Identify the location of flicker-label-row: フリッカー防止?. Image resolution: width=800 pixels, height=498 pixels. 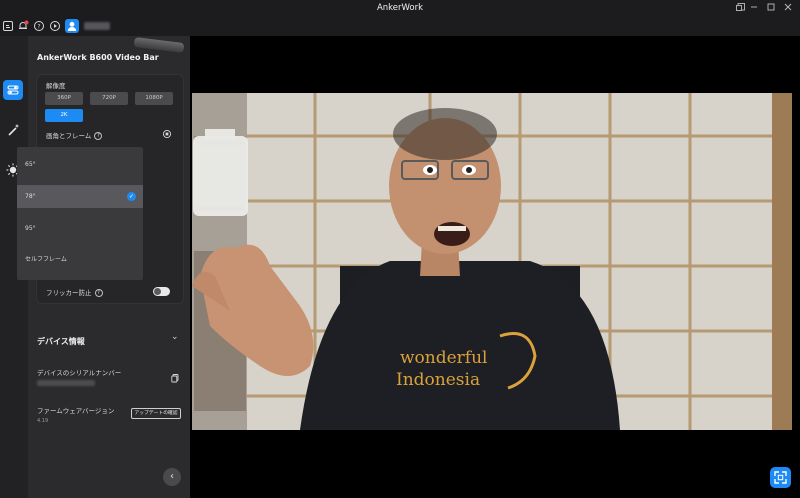
(74, 292).